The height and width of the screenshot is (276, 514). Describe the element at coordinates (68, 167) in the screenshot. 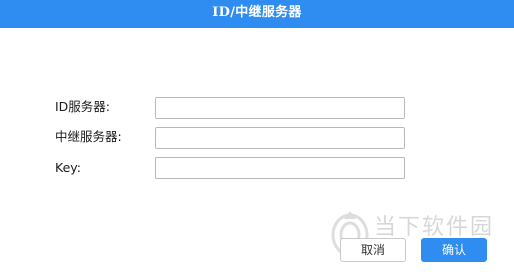

I see `key-label: Key:` at that location.